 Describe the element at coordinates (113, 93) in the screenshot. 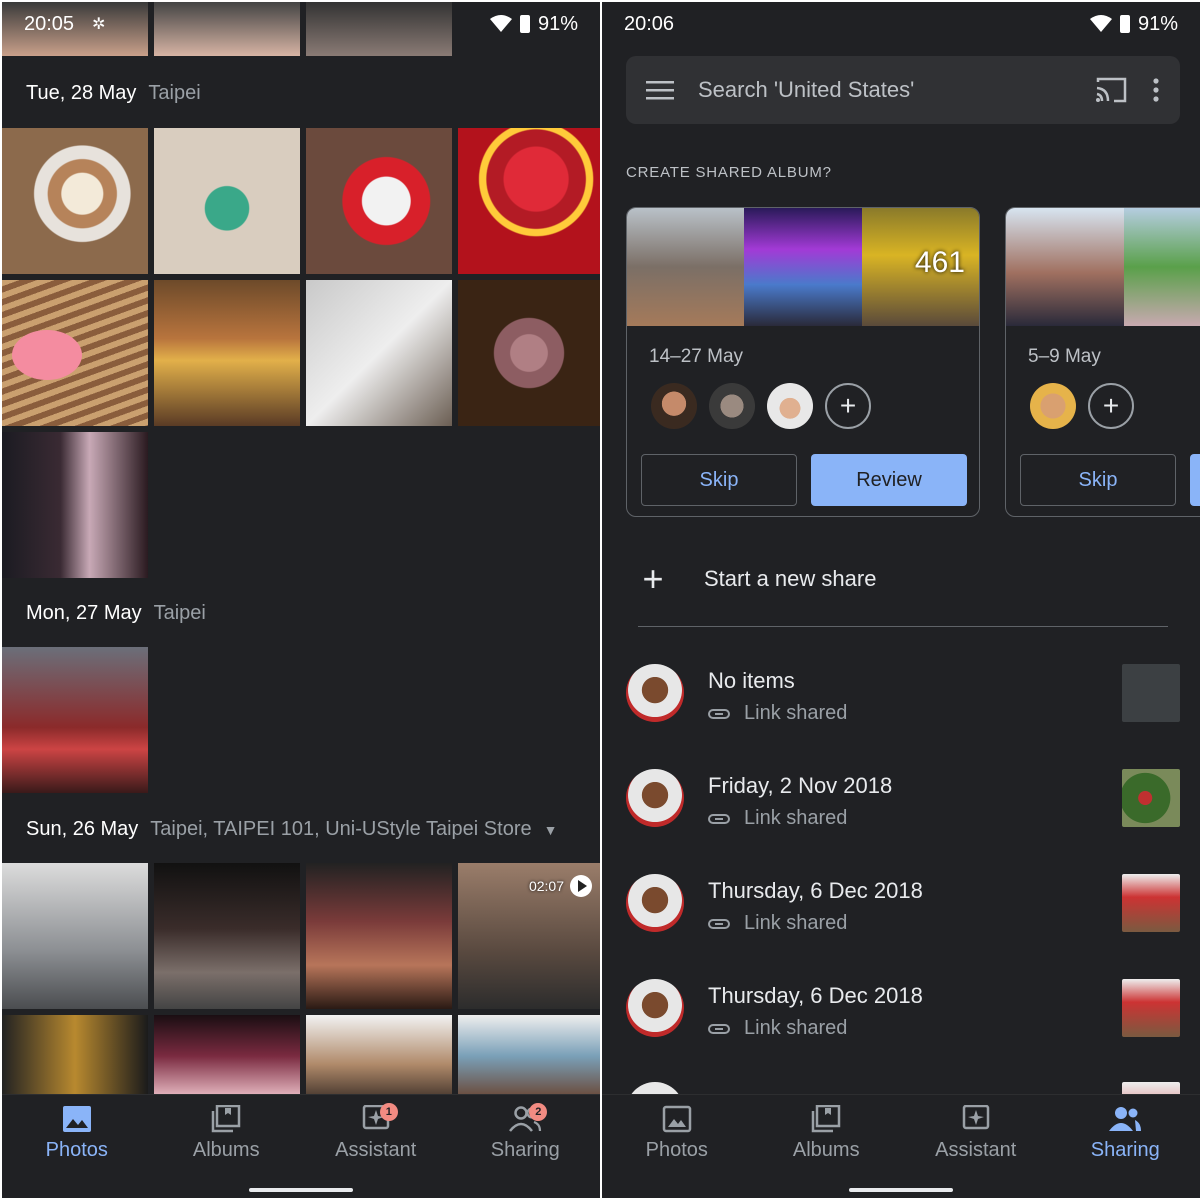

I see `date-header: Tue, 28 May Taipei` at that location.